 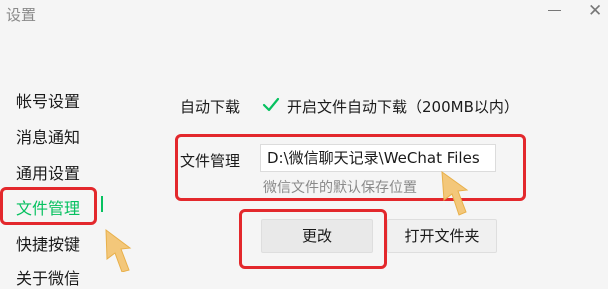 What do you see at coordinates (59, 188) in the screenshot?
I see `sidebar: 帐号设置 消息通知 通用设置 文件管理 快捷按键 关于微信` at bounding box center [59, 188].